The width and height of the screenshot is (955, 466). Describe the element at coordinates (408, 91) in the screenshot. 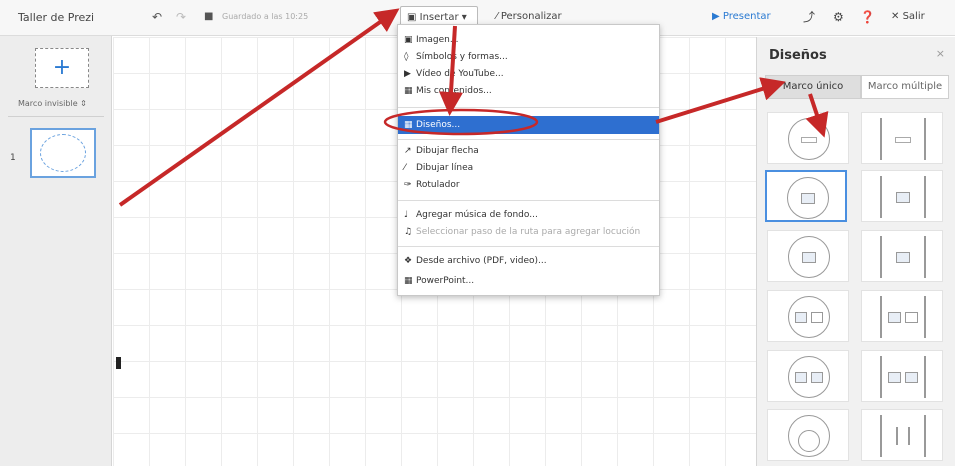

I see `content-icon: ▦` at that location.